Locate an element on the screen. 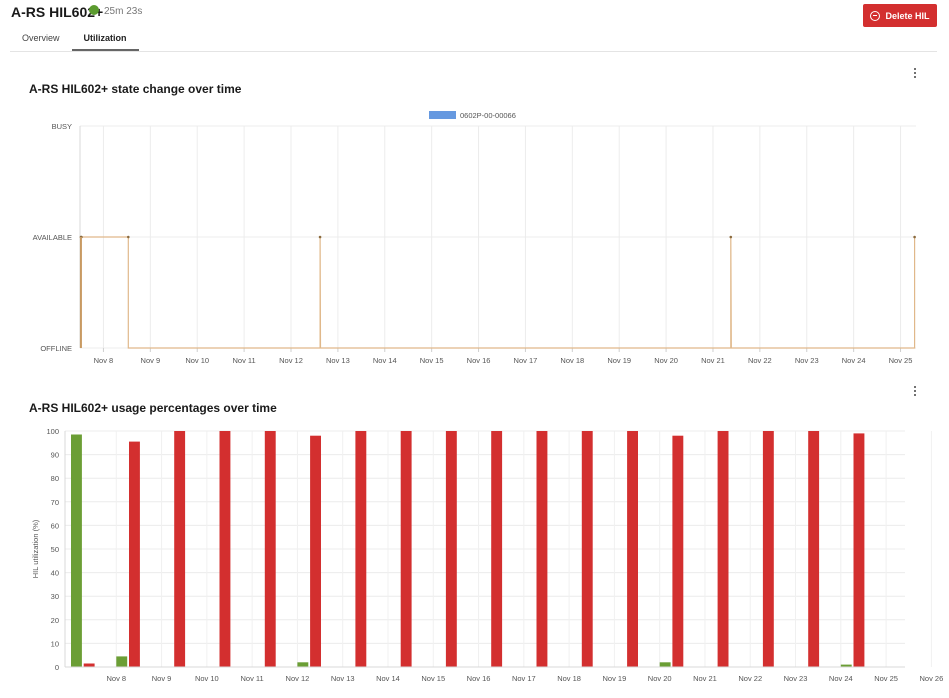 This screenshot has height=698, width=949. usage-x-tick-label: Nov 21 is located at coordinates (705, 678).